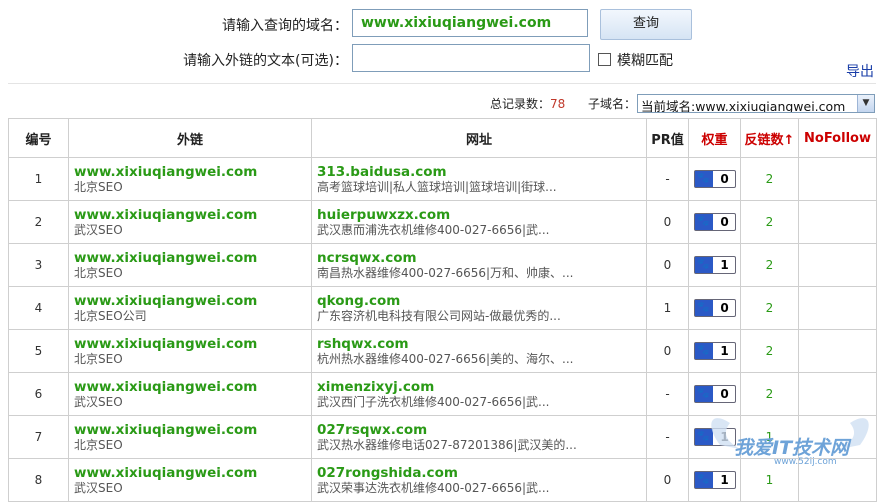 The image size is (884, 502). I want to click on chevron-down-icon: ▼, so click(865, 103).